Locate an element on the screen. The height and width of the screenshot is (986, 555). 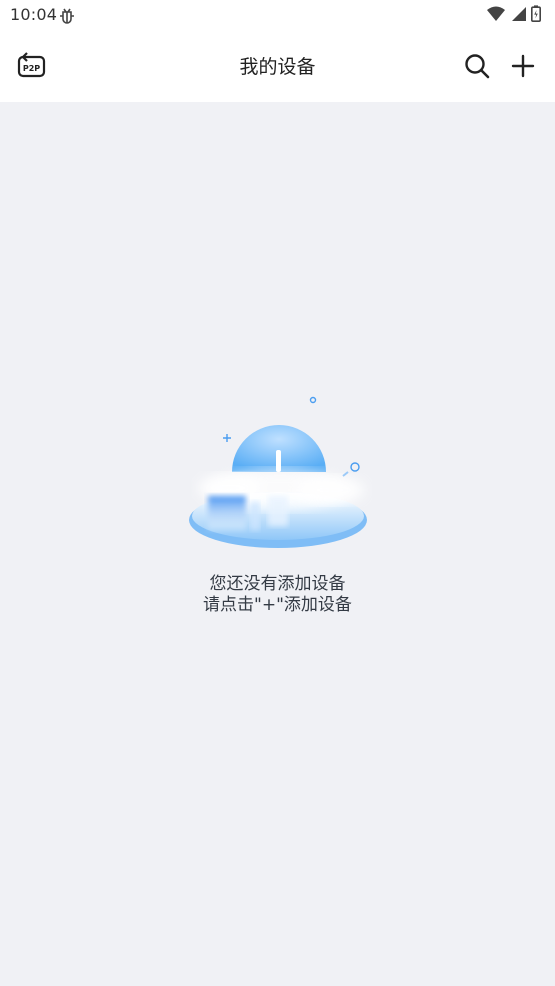
app-header: P2P 我的设备 is located at coordinates (277, 66).